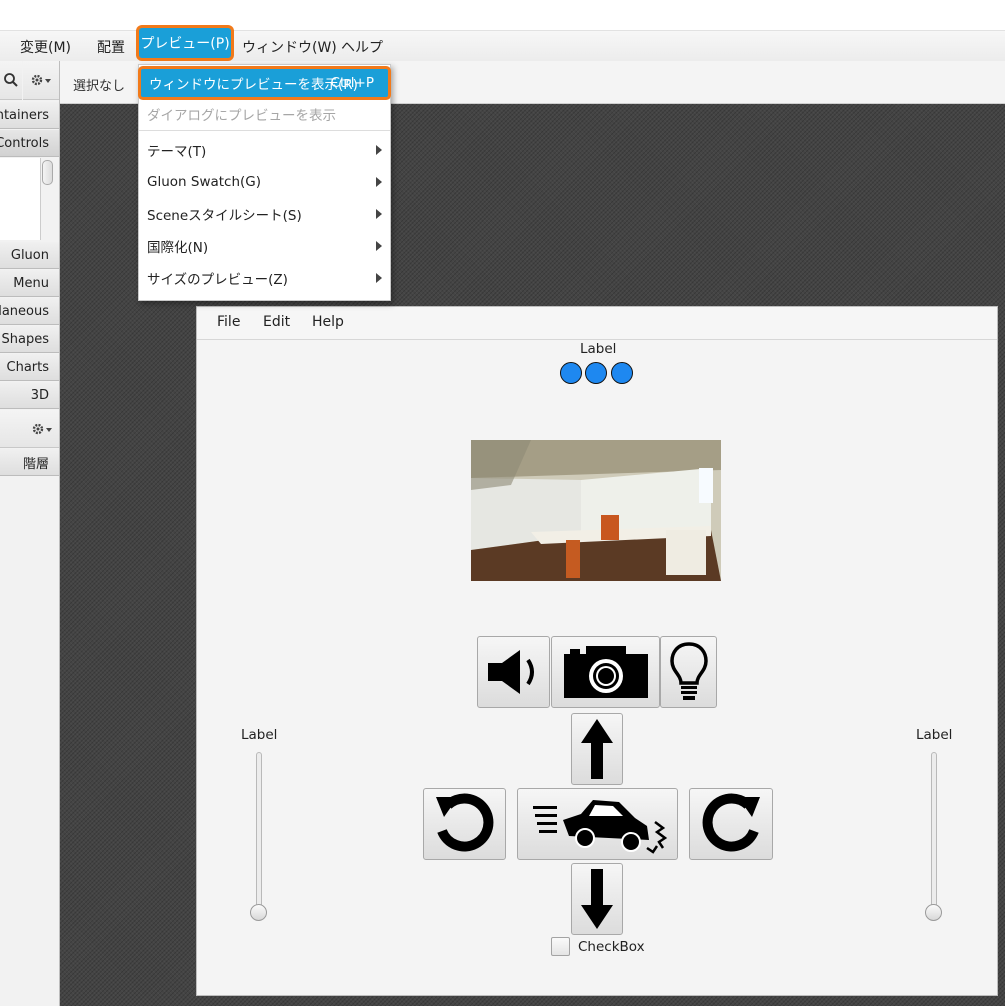  I want to click on rotate-left-icon, so click(464, 822).